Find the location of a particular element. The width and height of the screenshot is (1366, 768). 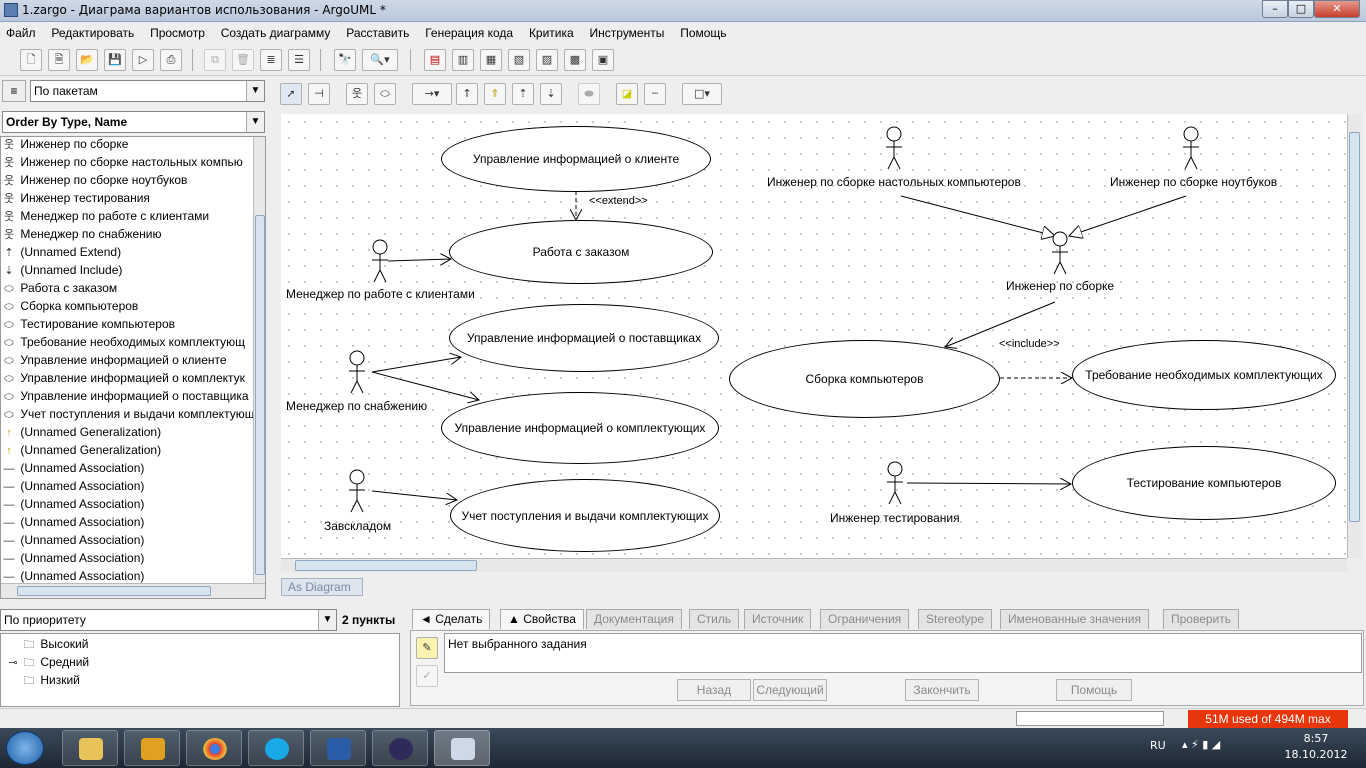

extend-tool-icon: ⇡ is located at coordinates (523, 94).